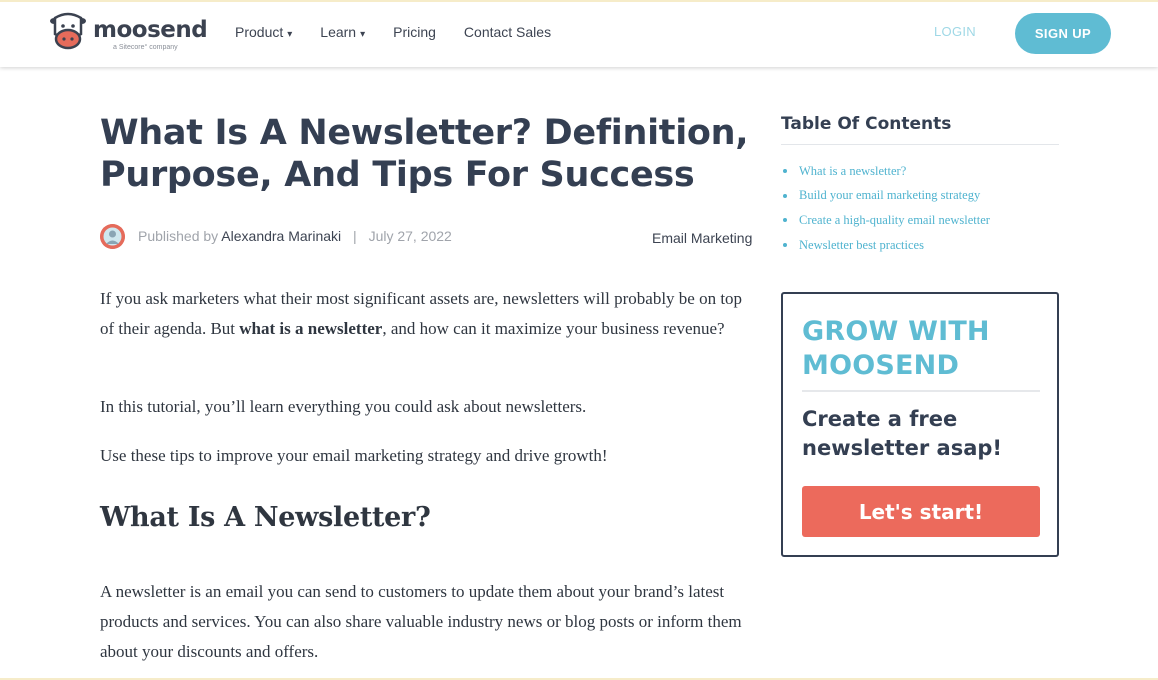 Image resolution: width=1158 pixels, height=680 pixels. What do you see at coordinates (955, 31) in the screenshot?
I see `login-link: LOGIN` at bounding box center [955, 31].